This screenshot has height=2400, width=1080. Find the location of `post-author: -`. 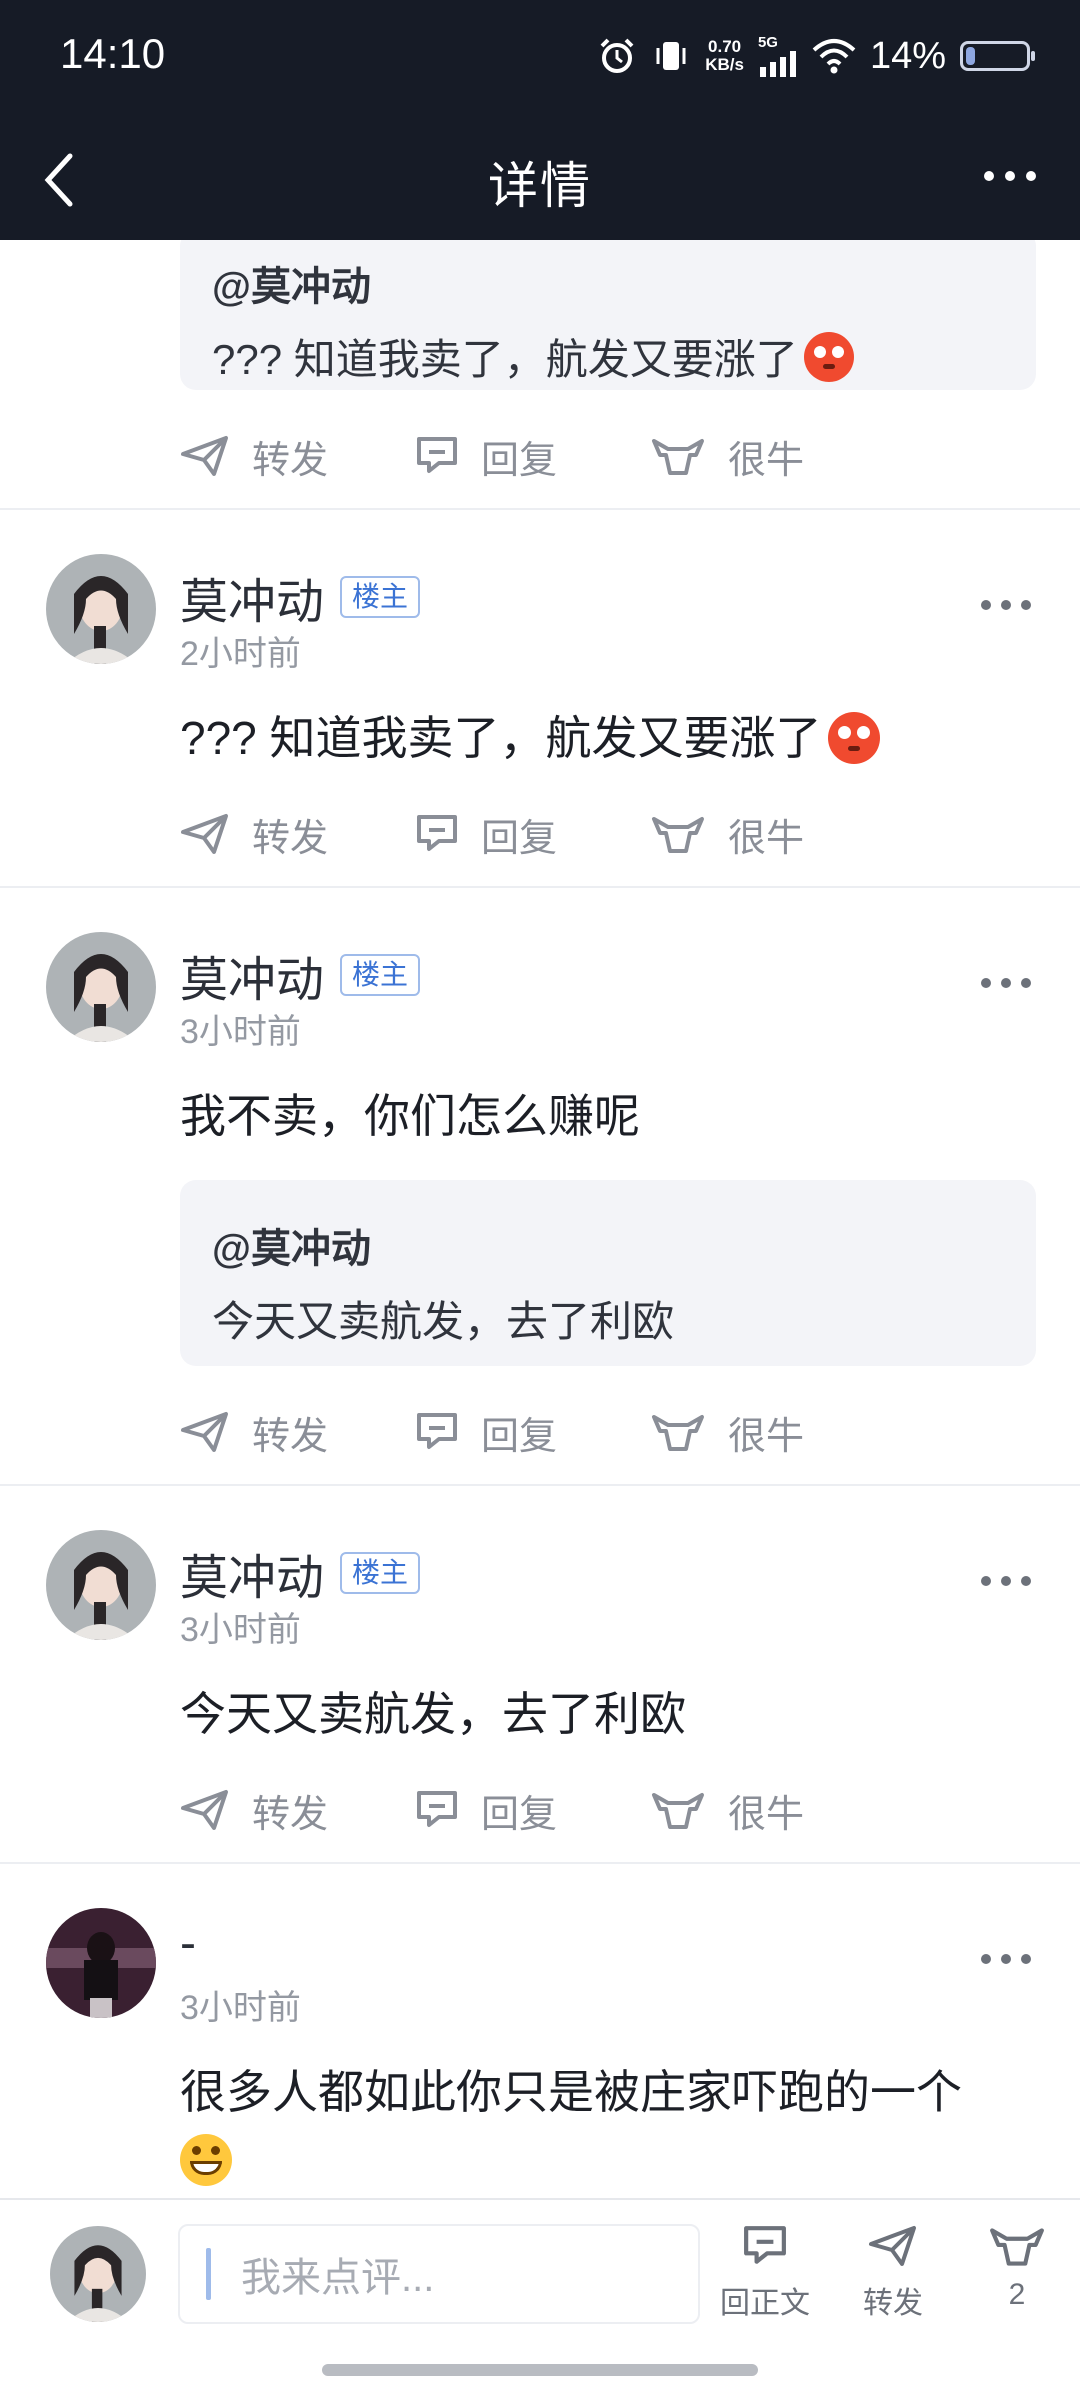

post-author: - is located at coordinates (188, 1943).